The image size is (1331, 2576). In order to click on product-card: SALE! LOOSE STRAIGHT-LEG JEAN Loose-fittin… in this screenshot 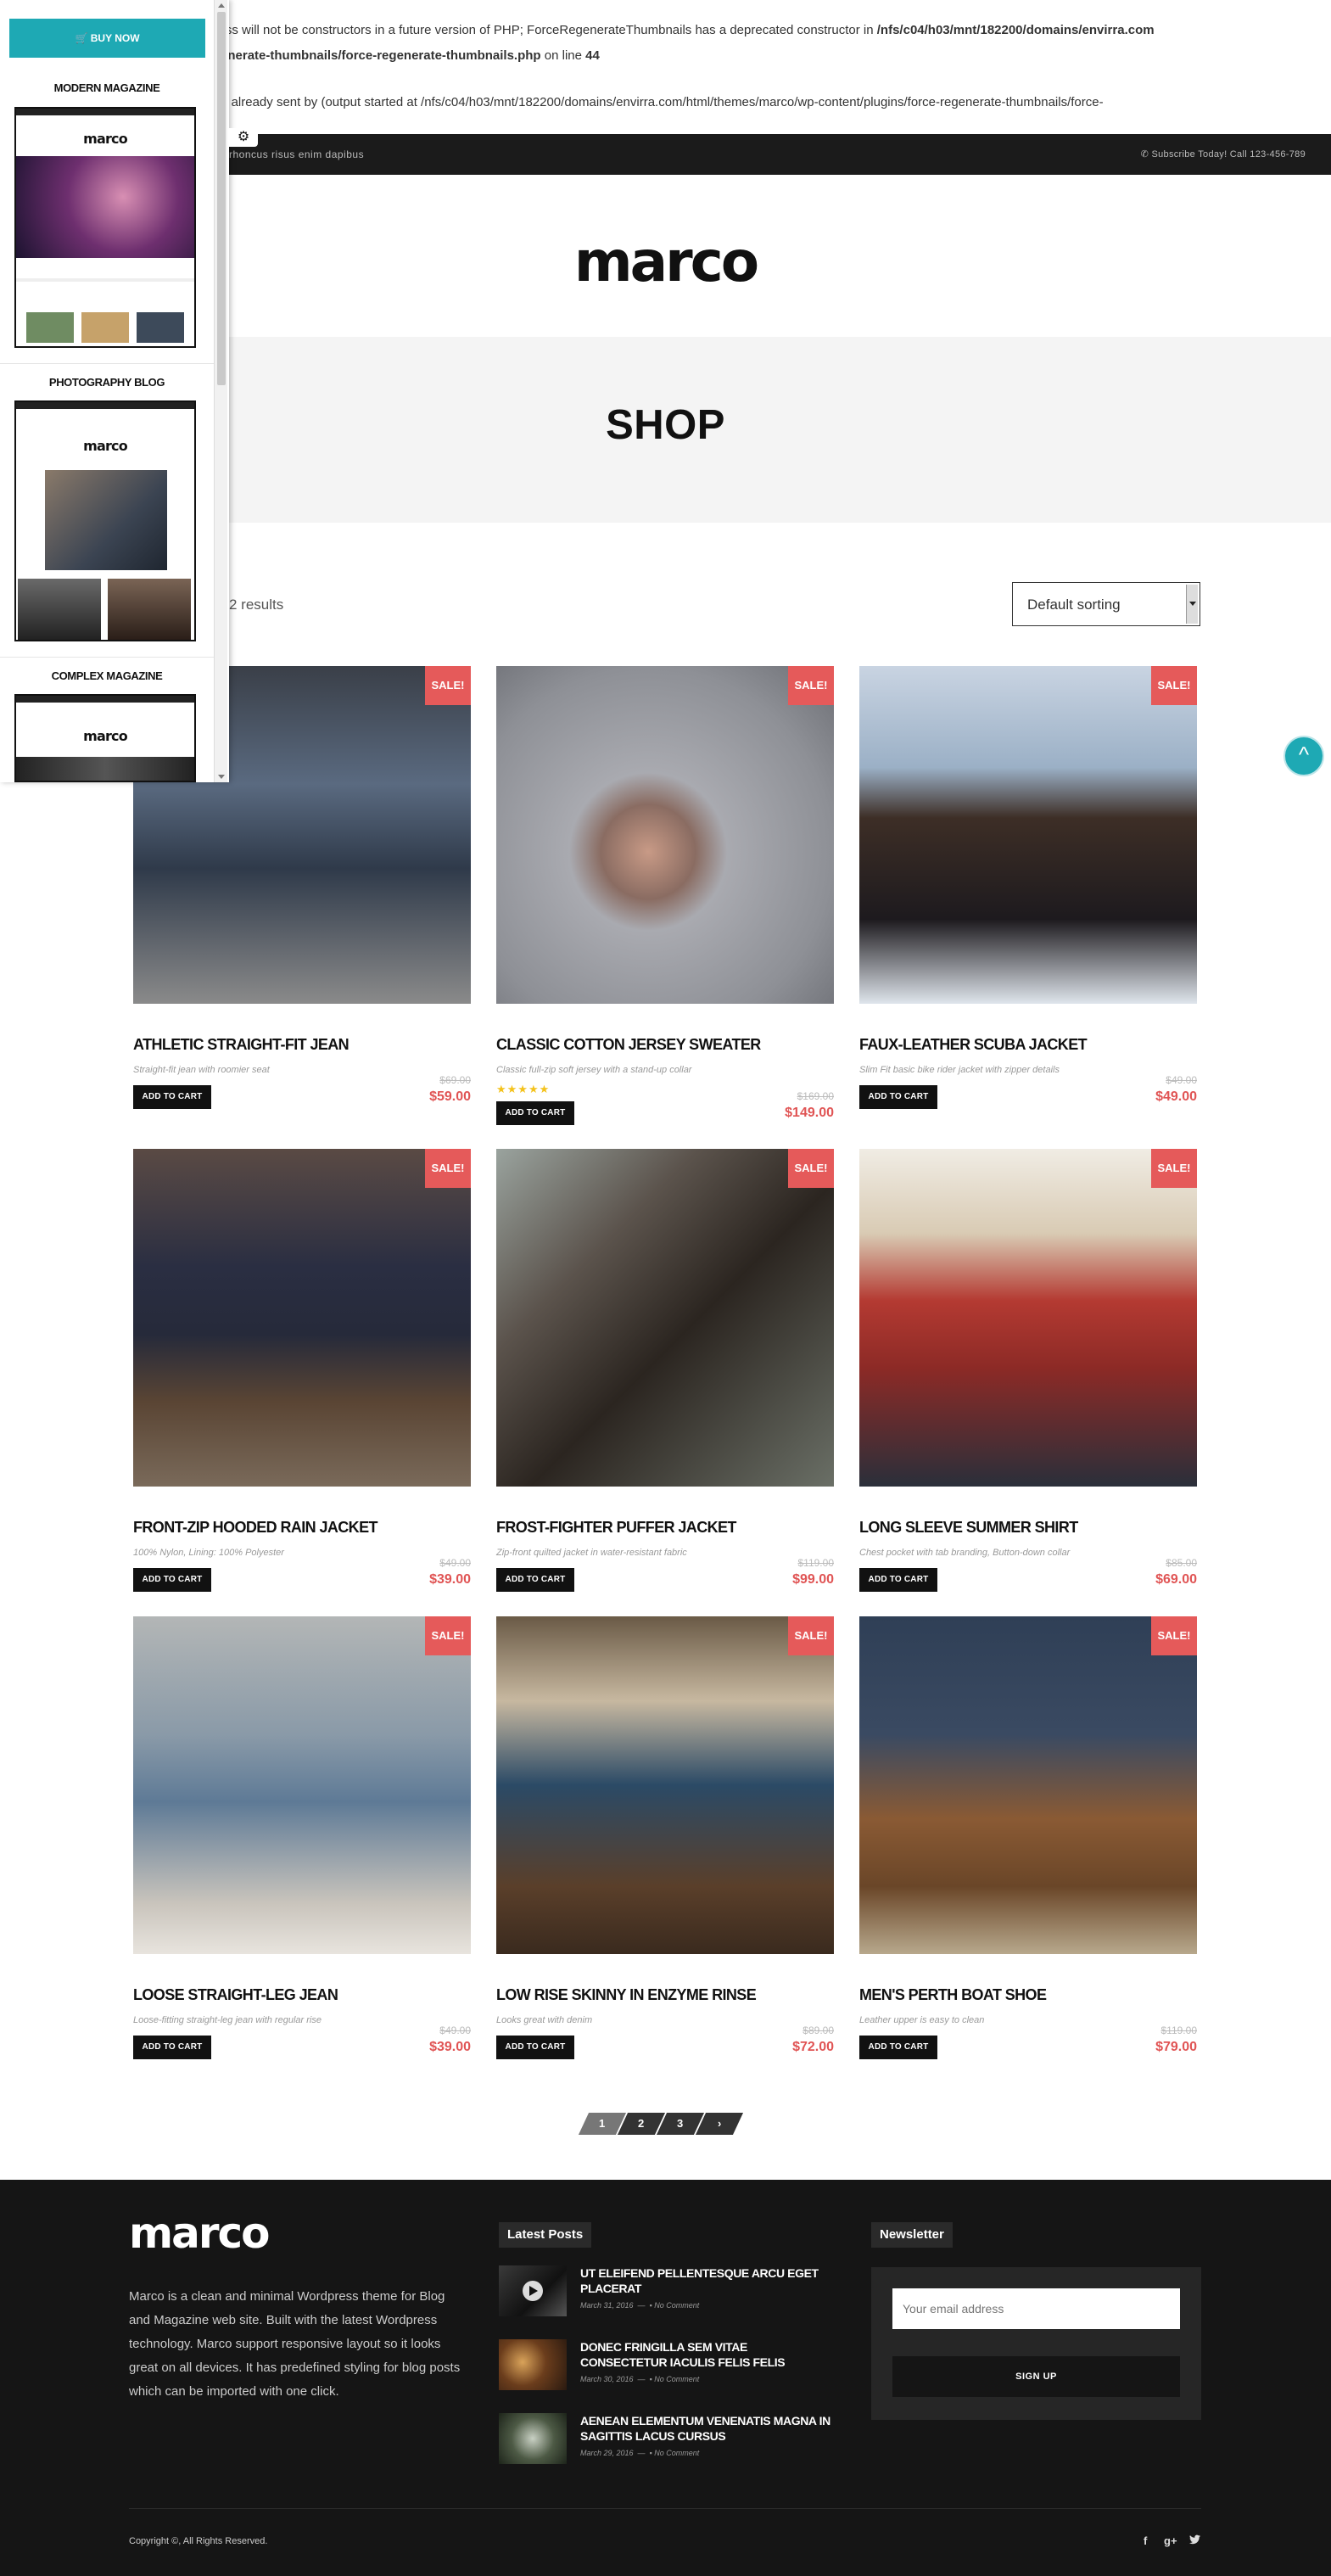, I will do `click(302, 1837)`.